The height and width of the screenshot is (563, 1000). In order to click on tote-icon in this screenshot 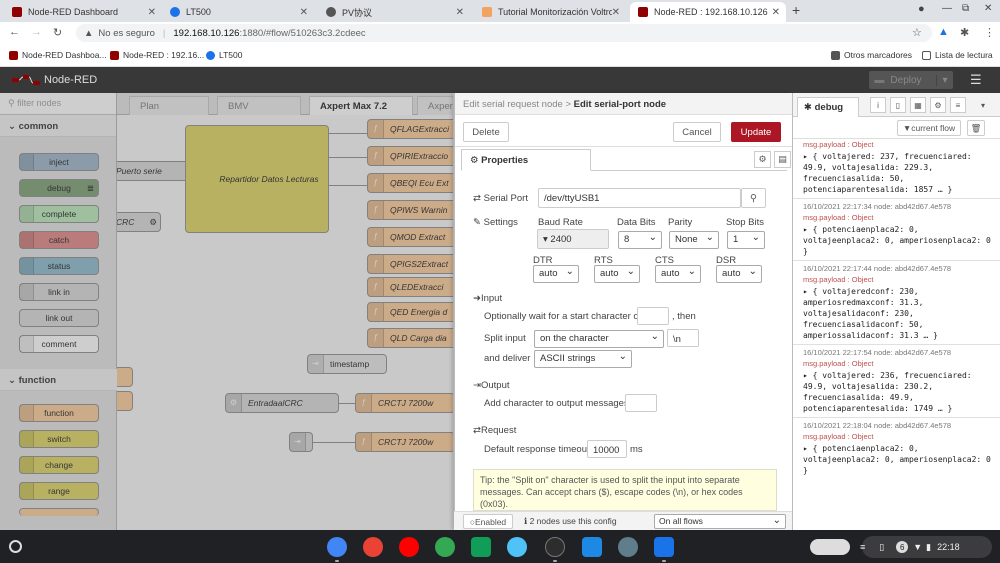, I will do `click(830, 547)`.